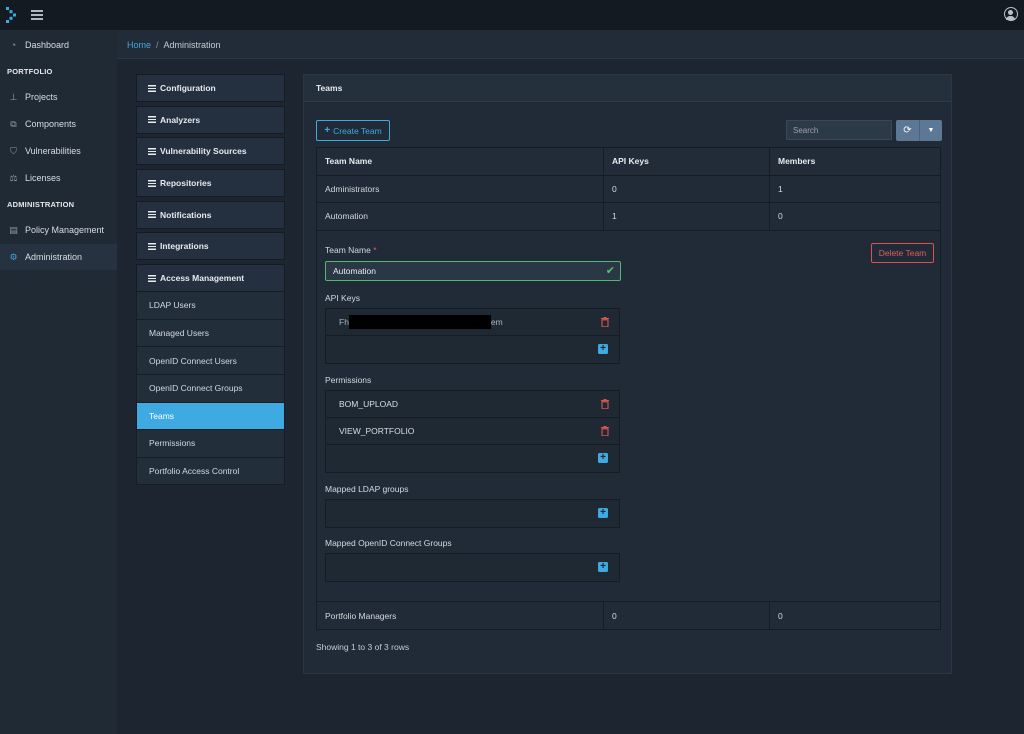 The height and width of the screenshot is (734, 1024). I want to click on dashboard-icon: ◔, so click(13, 45).